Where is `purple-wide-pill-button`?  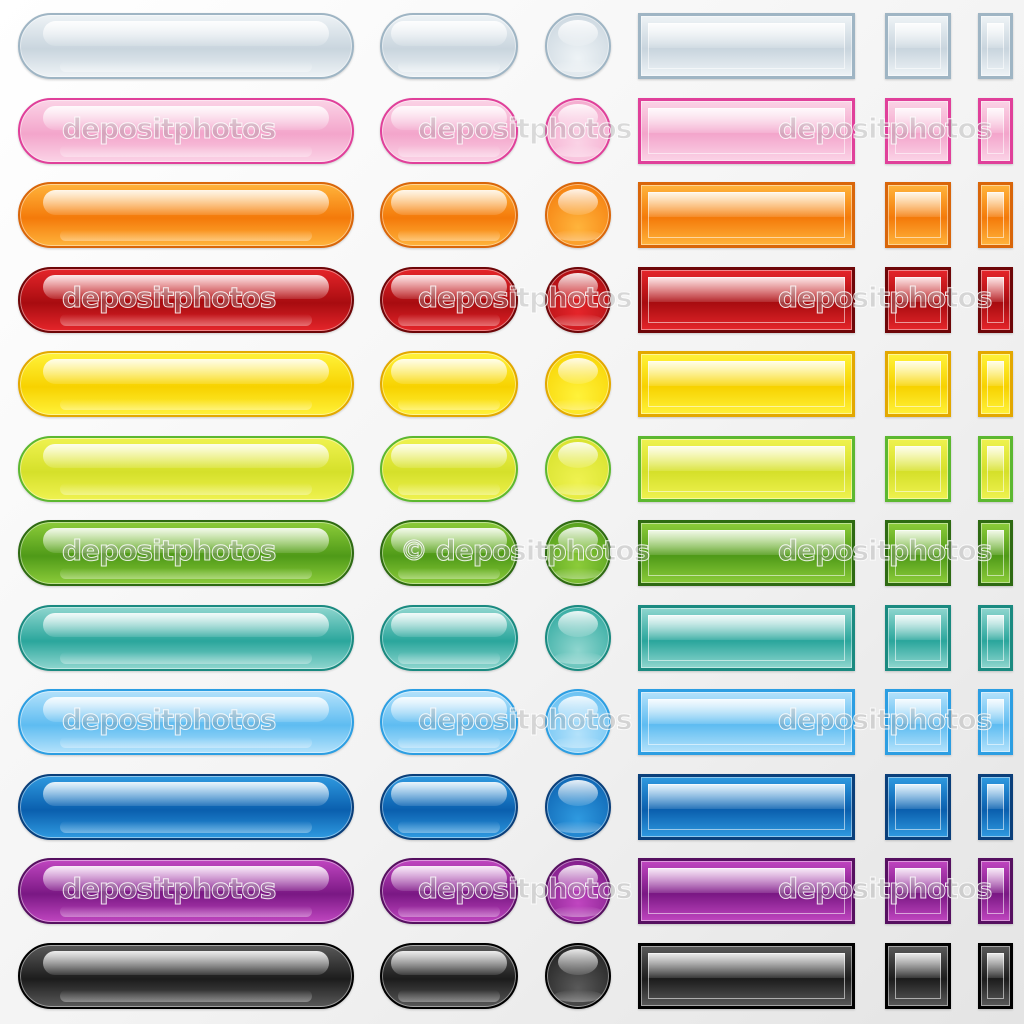
purple-wide-pill-button is located at coordinates (186, 891).